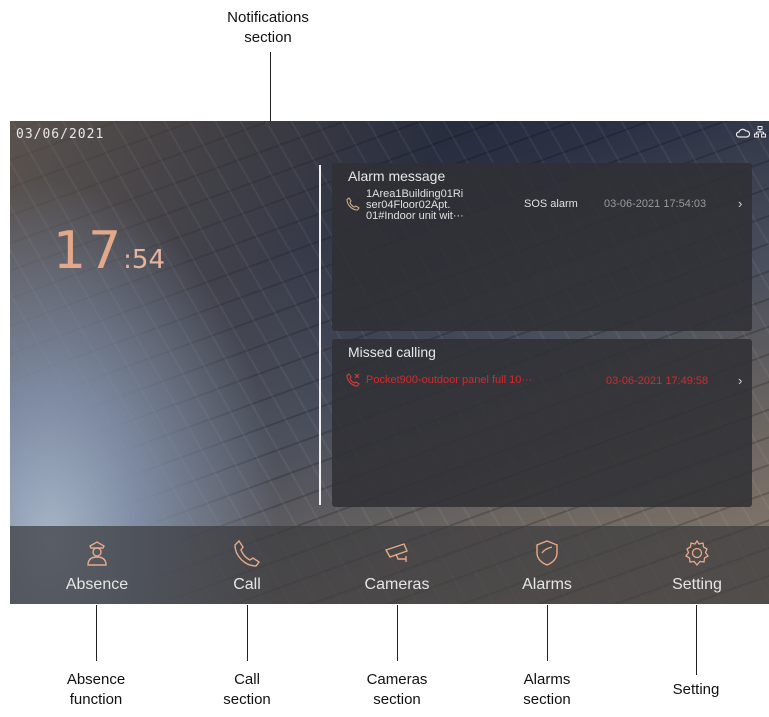  Describe the element at coordinates (320, 335) in the screenshot. I see `notifications-divider` at that location.